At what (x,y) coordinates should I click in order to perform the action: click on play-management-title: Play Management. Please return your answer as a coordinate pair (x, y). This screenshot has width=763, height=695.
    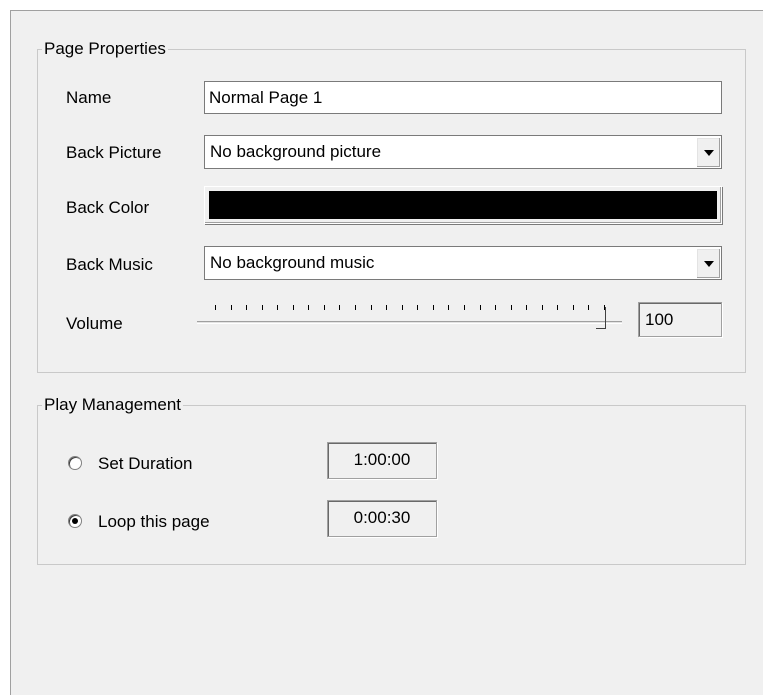
    Looking at the image, I should click on (113, 404).